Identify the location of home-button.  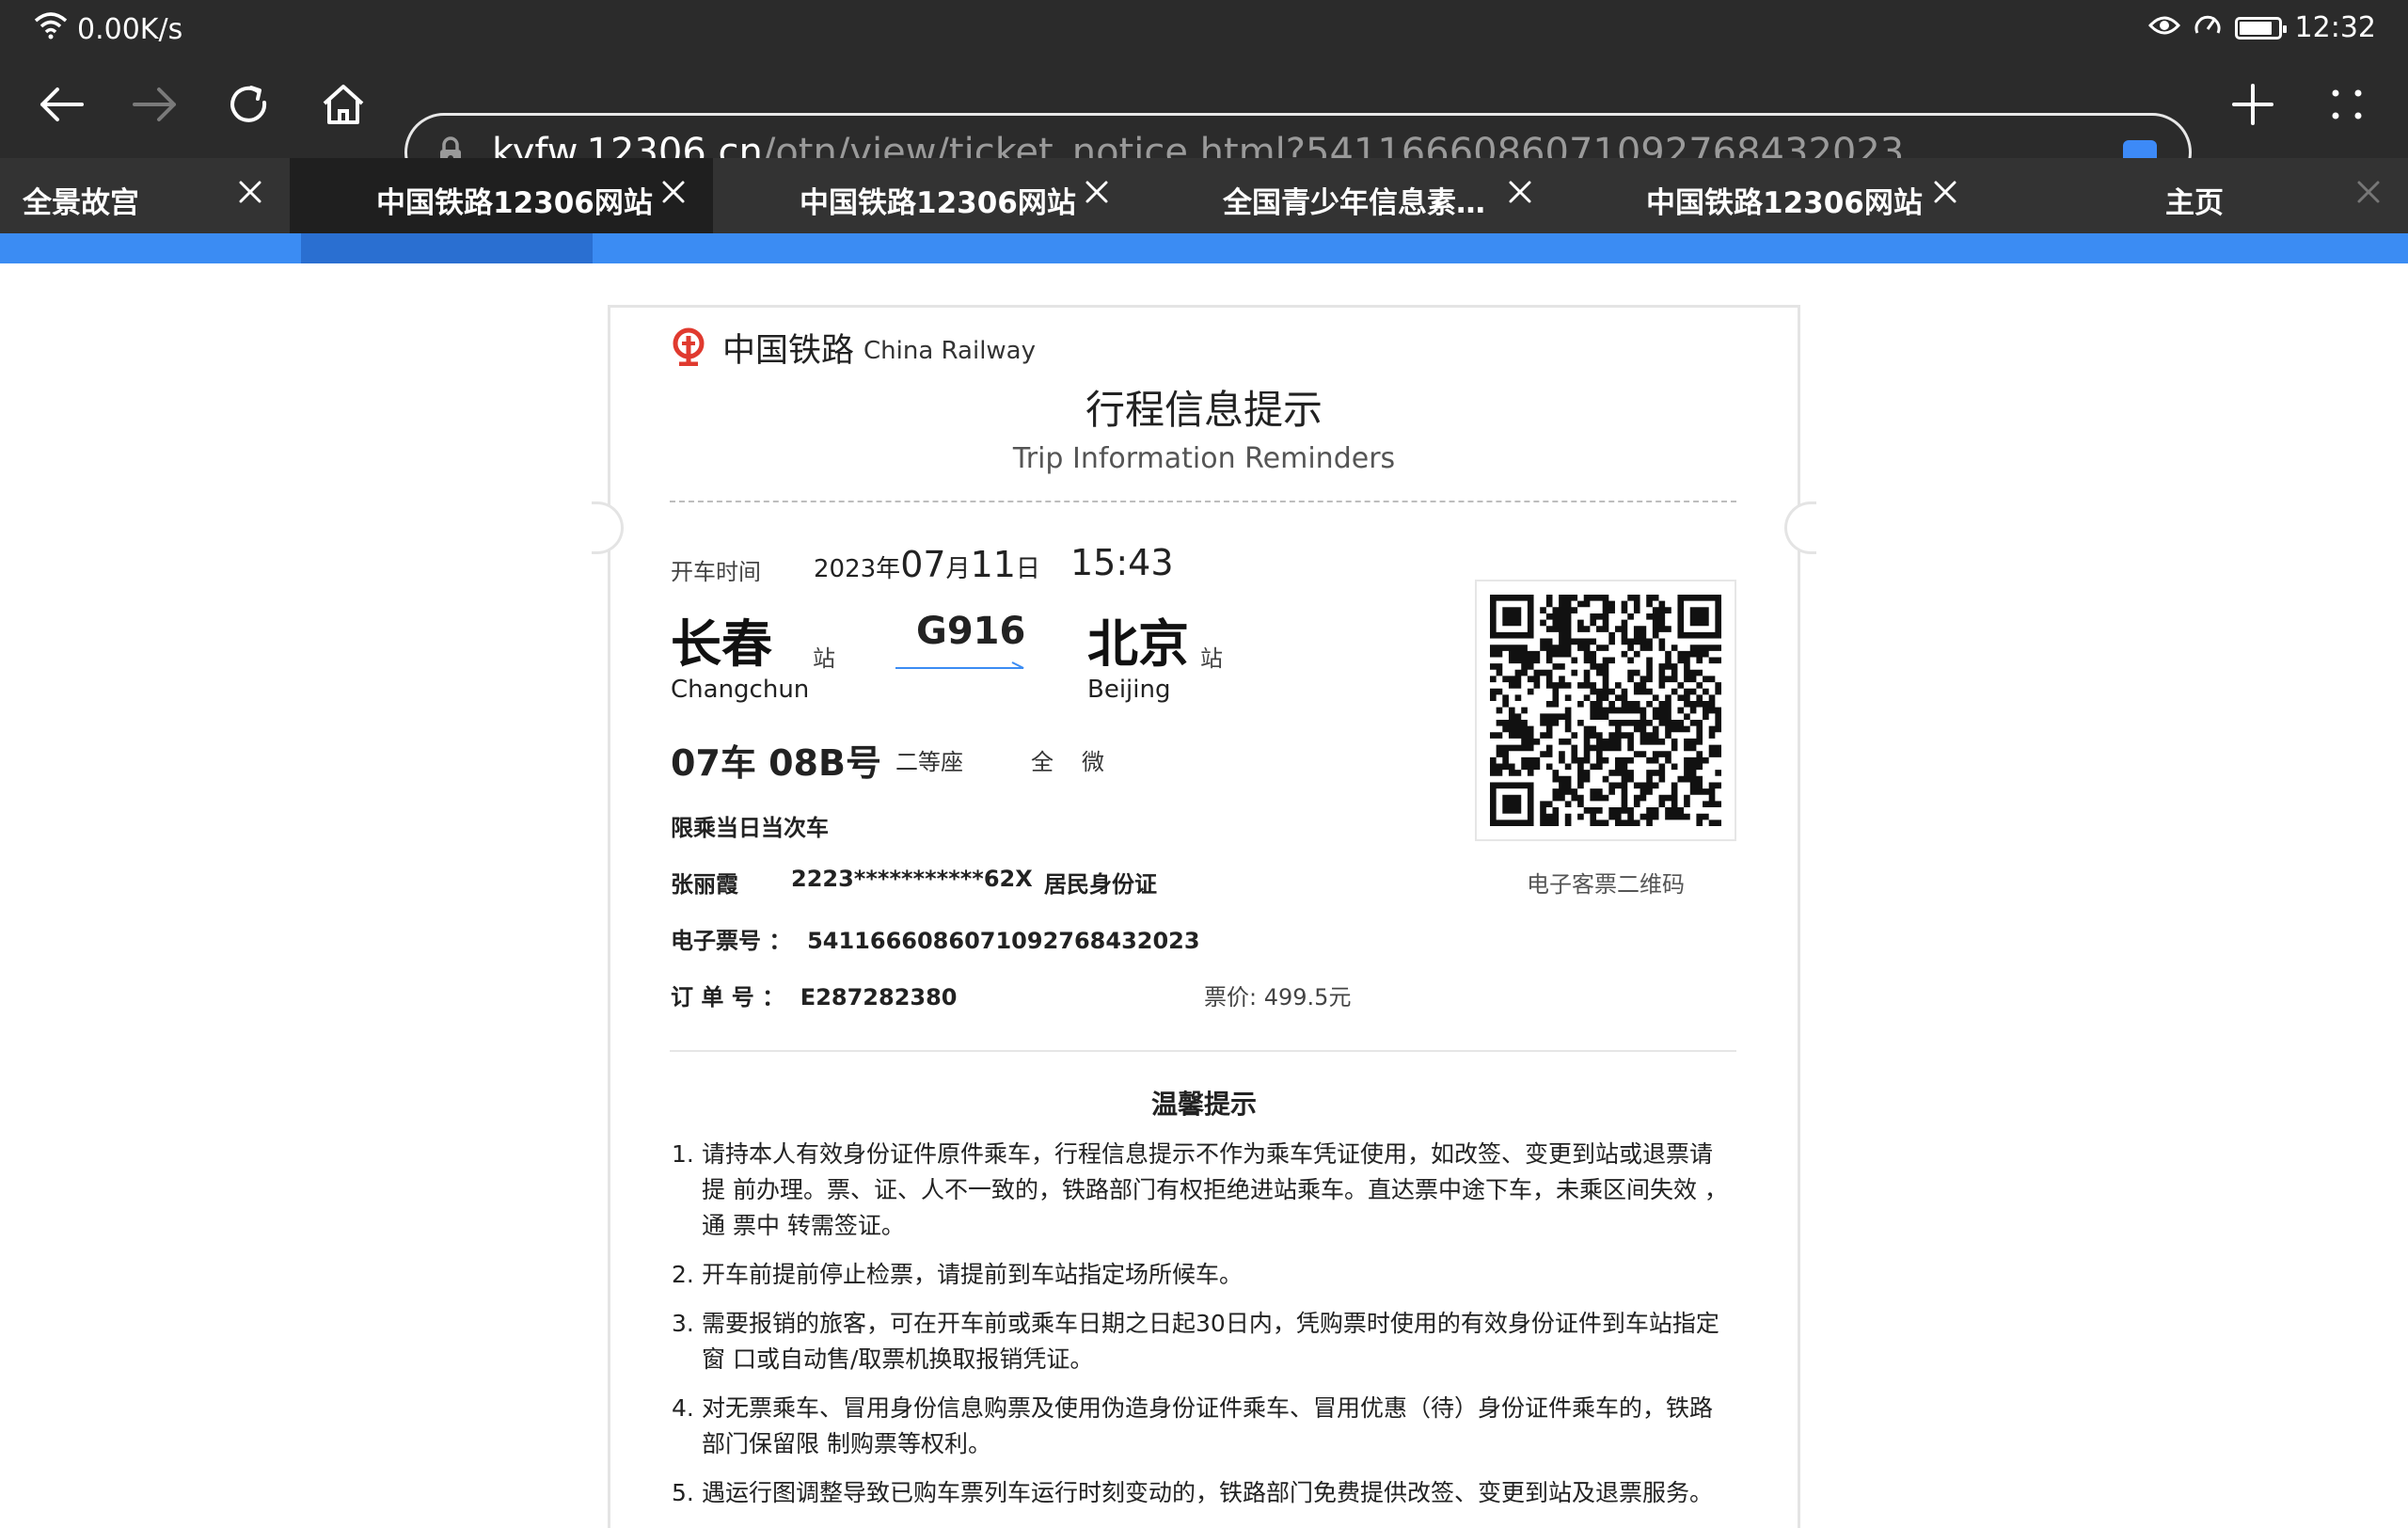
(344, 106).